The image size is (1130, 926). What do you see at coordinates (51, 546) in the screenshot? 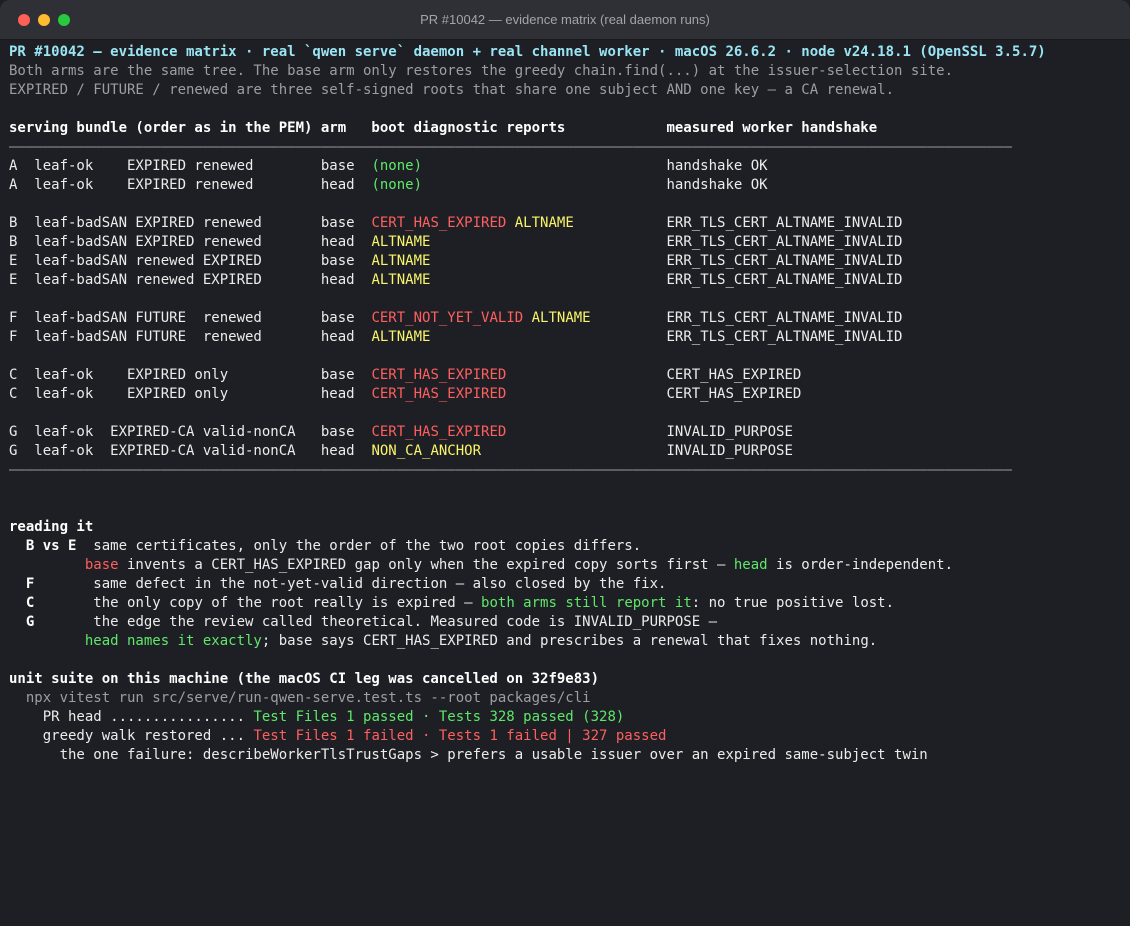
I see `reading-label: B vs E` at bounding box center [51, 546].